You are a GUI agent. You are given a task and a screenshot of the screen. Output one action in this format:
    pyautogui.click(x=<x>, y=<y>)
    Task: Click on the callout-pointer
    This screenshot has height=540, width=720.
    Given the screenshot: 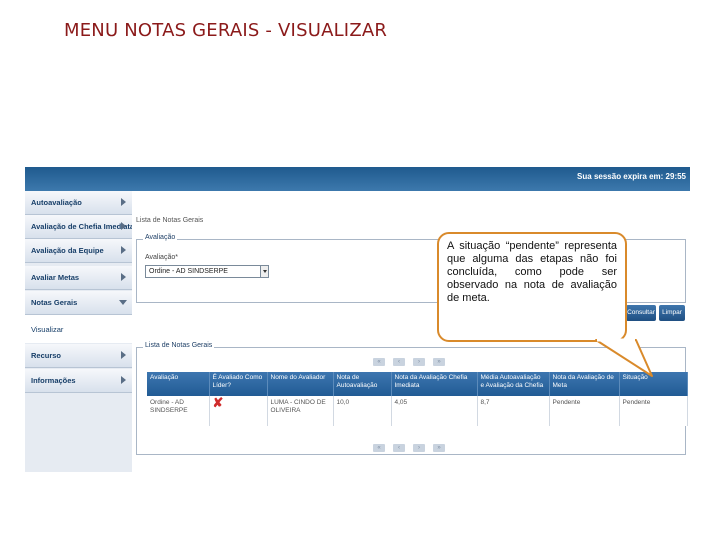 What is the action you would take?
    pyautogui.click(x=624, y=357)
    